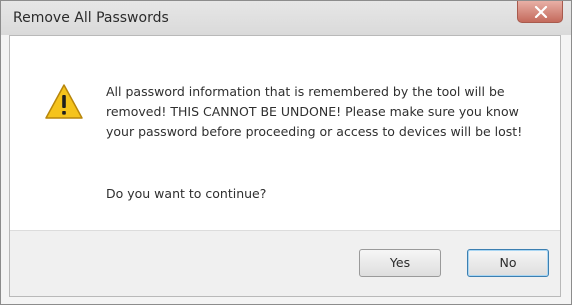  I want to click on close-button, so click(540, 12).